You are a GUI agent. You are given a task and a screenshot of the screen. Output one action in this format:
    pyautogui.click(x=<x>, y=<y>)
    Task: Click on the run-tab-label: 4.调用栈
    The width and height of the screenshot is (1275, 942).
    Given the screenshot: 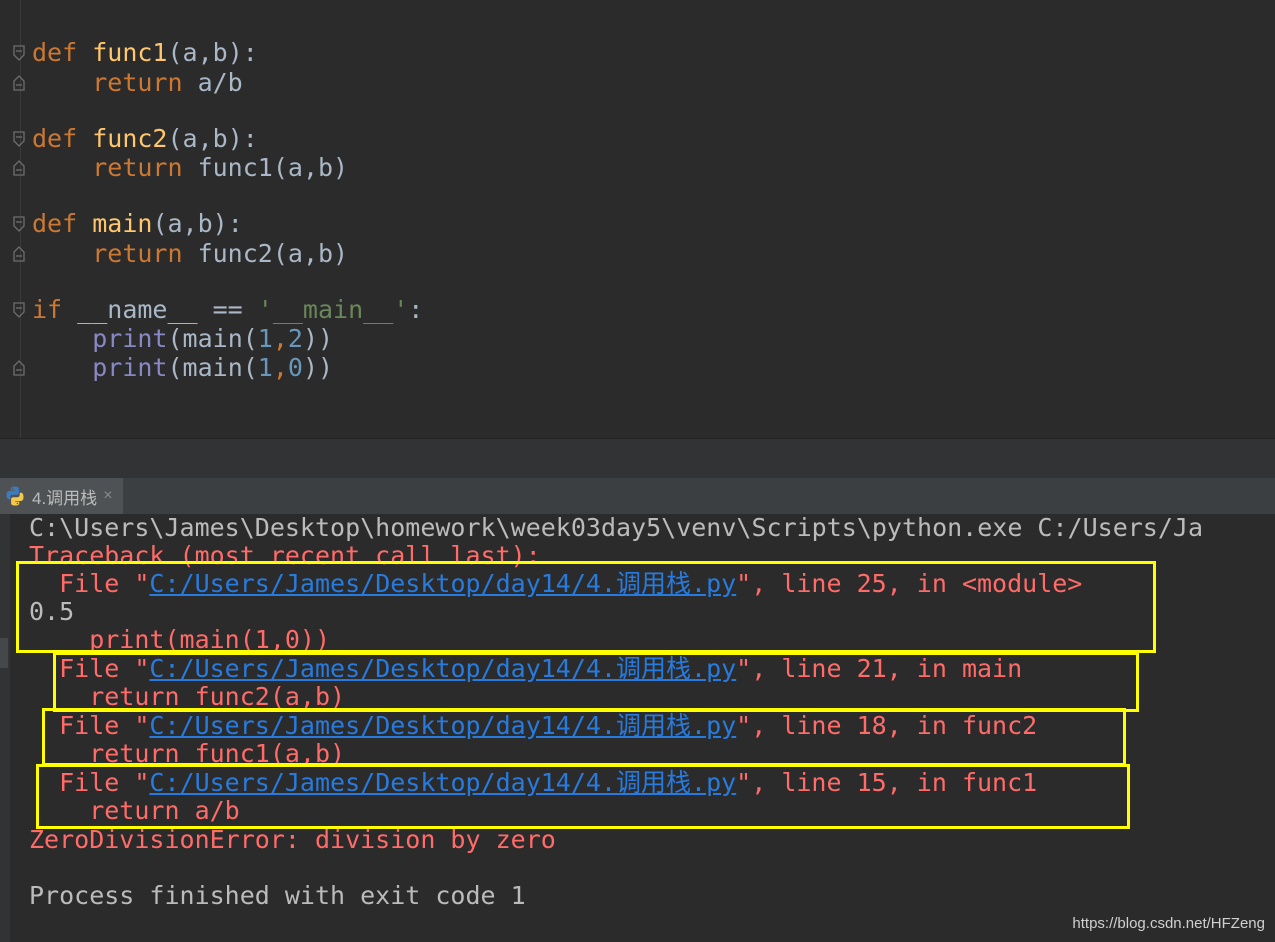 What is the action you would take?
    pyautogui.click(x=65, y=498)
    